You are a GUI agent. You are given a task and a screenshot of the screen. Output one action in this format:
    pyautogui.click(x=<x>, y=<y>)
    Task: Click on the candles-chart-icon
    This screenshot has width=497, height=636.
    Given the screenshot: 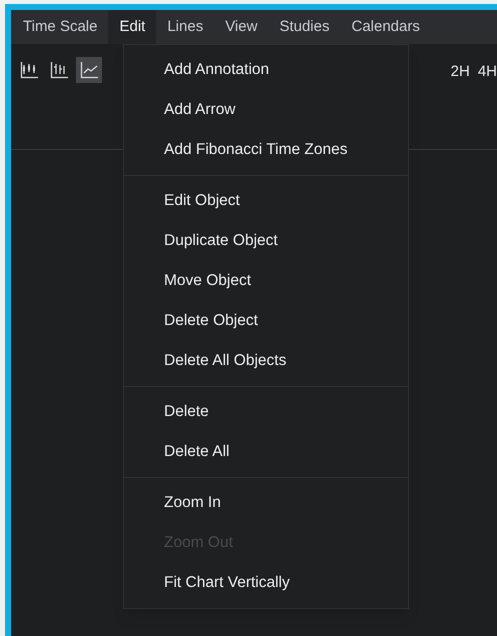 What is the action you would take?
    pyautogui.click(x=29, y=70)
    